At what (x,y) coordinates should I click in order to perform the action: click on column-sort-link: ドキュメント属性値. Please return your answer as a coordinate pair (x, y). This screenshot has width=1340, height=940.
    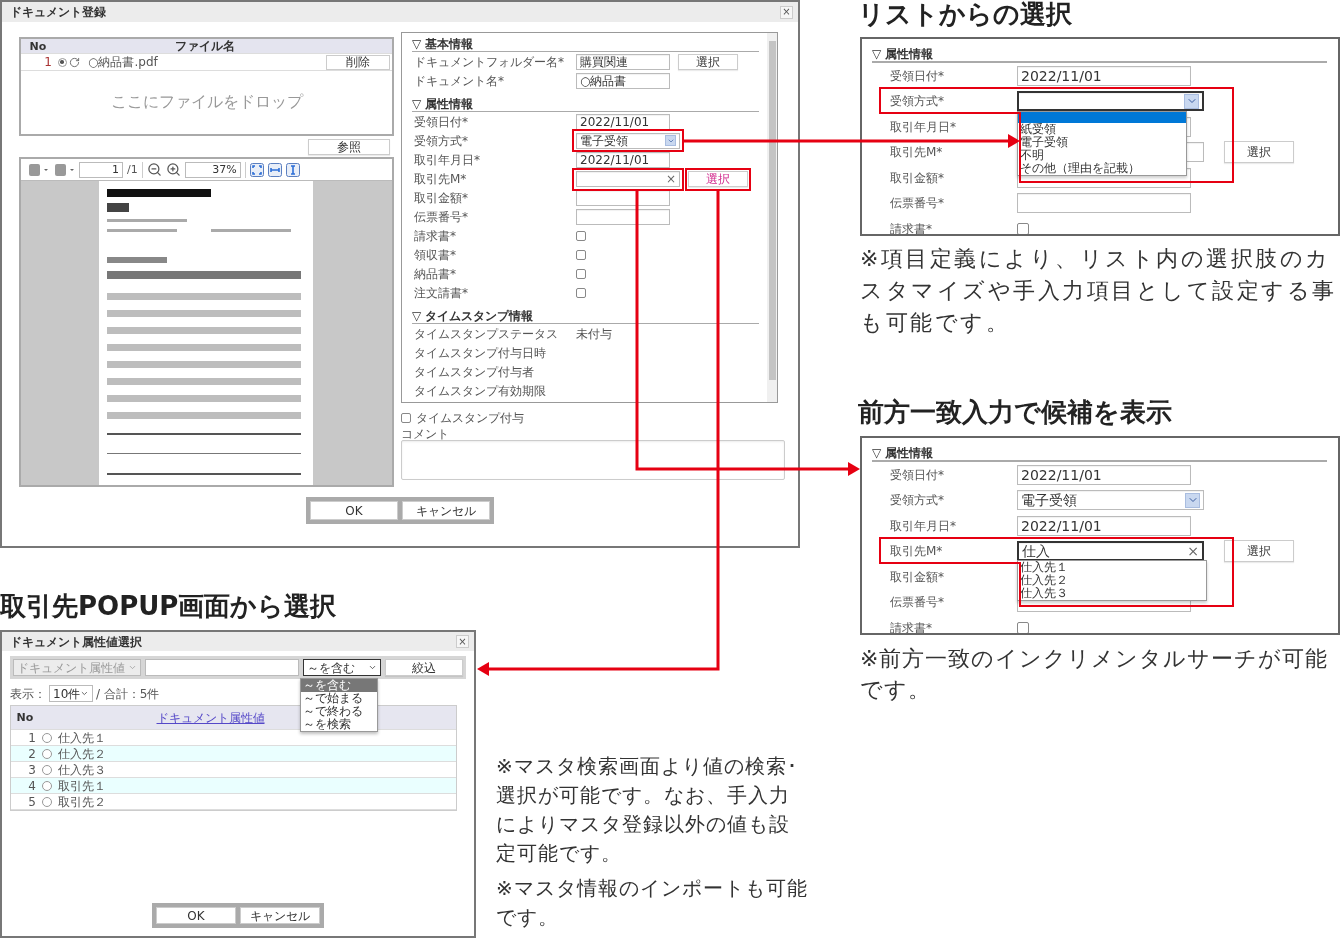
    Looking at the image, I should click on (210, 717).